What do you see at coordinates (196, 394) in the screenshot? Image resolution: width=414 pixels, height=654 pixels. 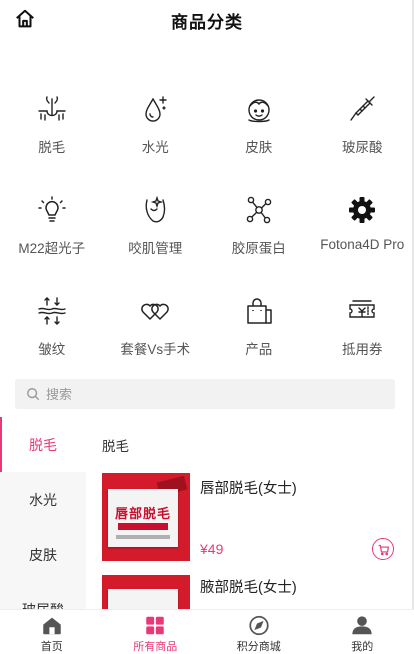 I see `search-input` at bounding box center [196, 394].